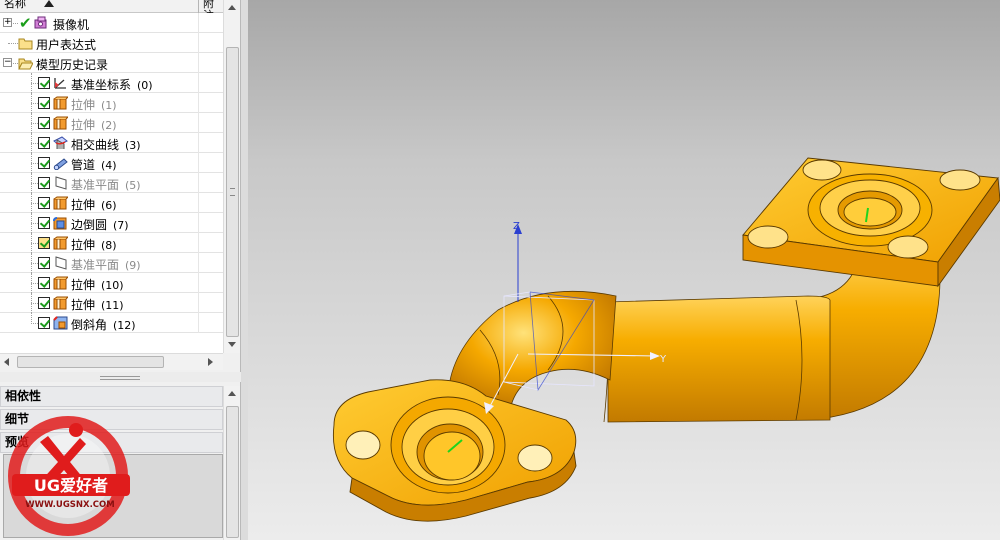  What do you see at coordinates (111, 23) in the screenshot?
I see `tree-node-camera: + ✔ 摄像机` at bounding box center [111, 23].